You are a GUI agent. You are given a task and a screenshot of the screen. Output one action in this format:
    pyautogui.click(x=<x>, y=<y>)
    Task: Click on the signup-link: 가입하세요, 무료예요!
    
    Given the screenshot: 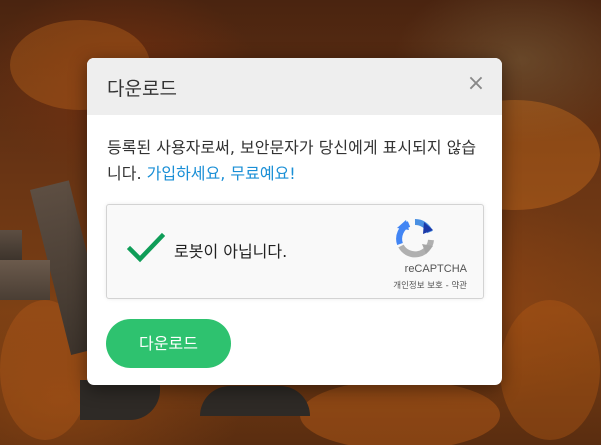 What is the action you would take?
    pyautogui.click(x=221, y=173)
    